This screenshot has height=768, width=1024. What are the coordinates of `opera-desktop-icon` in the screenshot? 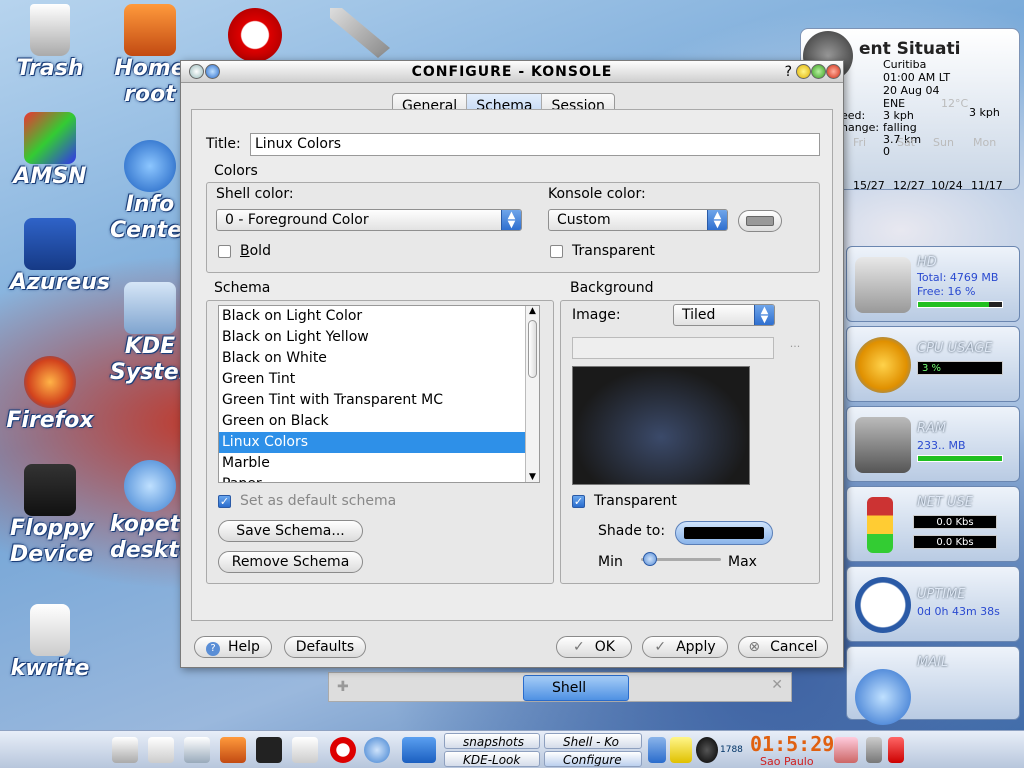 It's located at (255, 35).